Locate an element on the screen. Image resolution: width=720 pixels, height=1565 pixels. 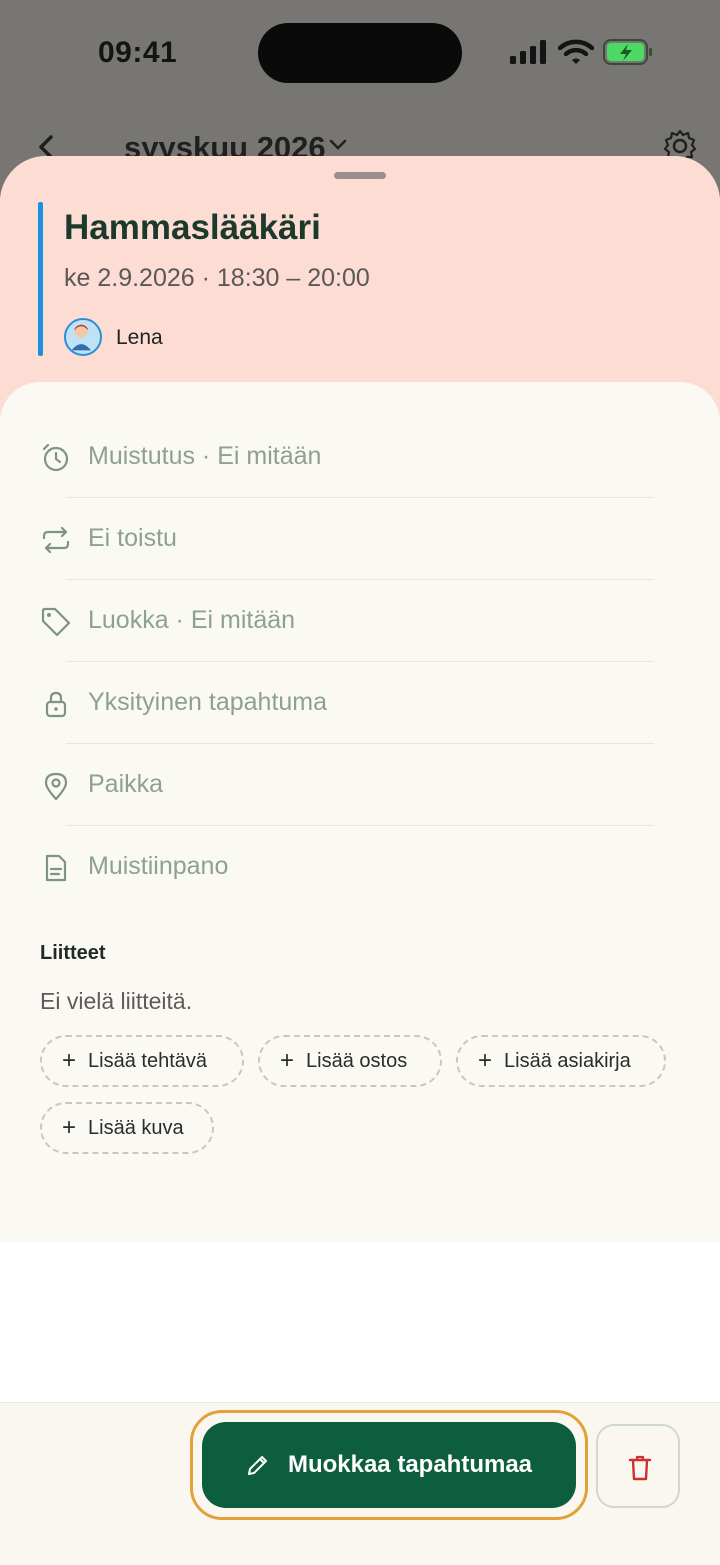
avatar is located at coordinates (83, 337).